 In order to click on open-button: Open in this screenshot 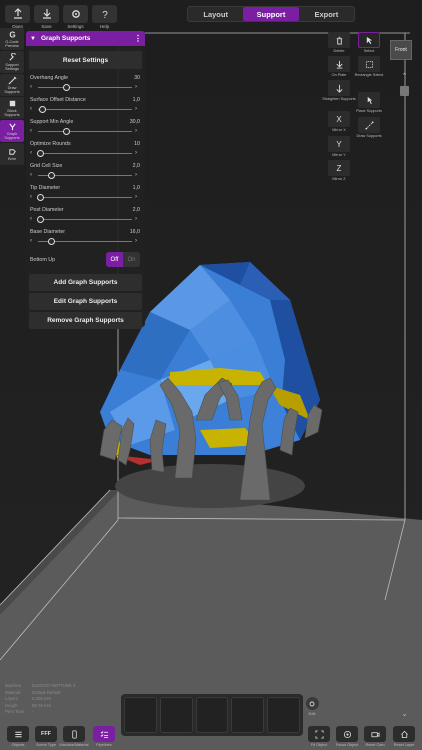, I will do `click(17, 17)`.